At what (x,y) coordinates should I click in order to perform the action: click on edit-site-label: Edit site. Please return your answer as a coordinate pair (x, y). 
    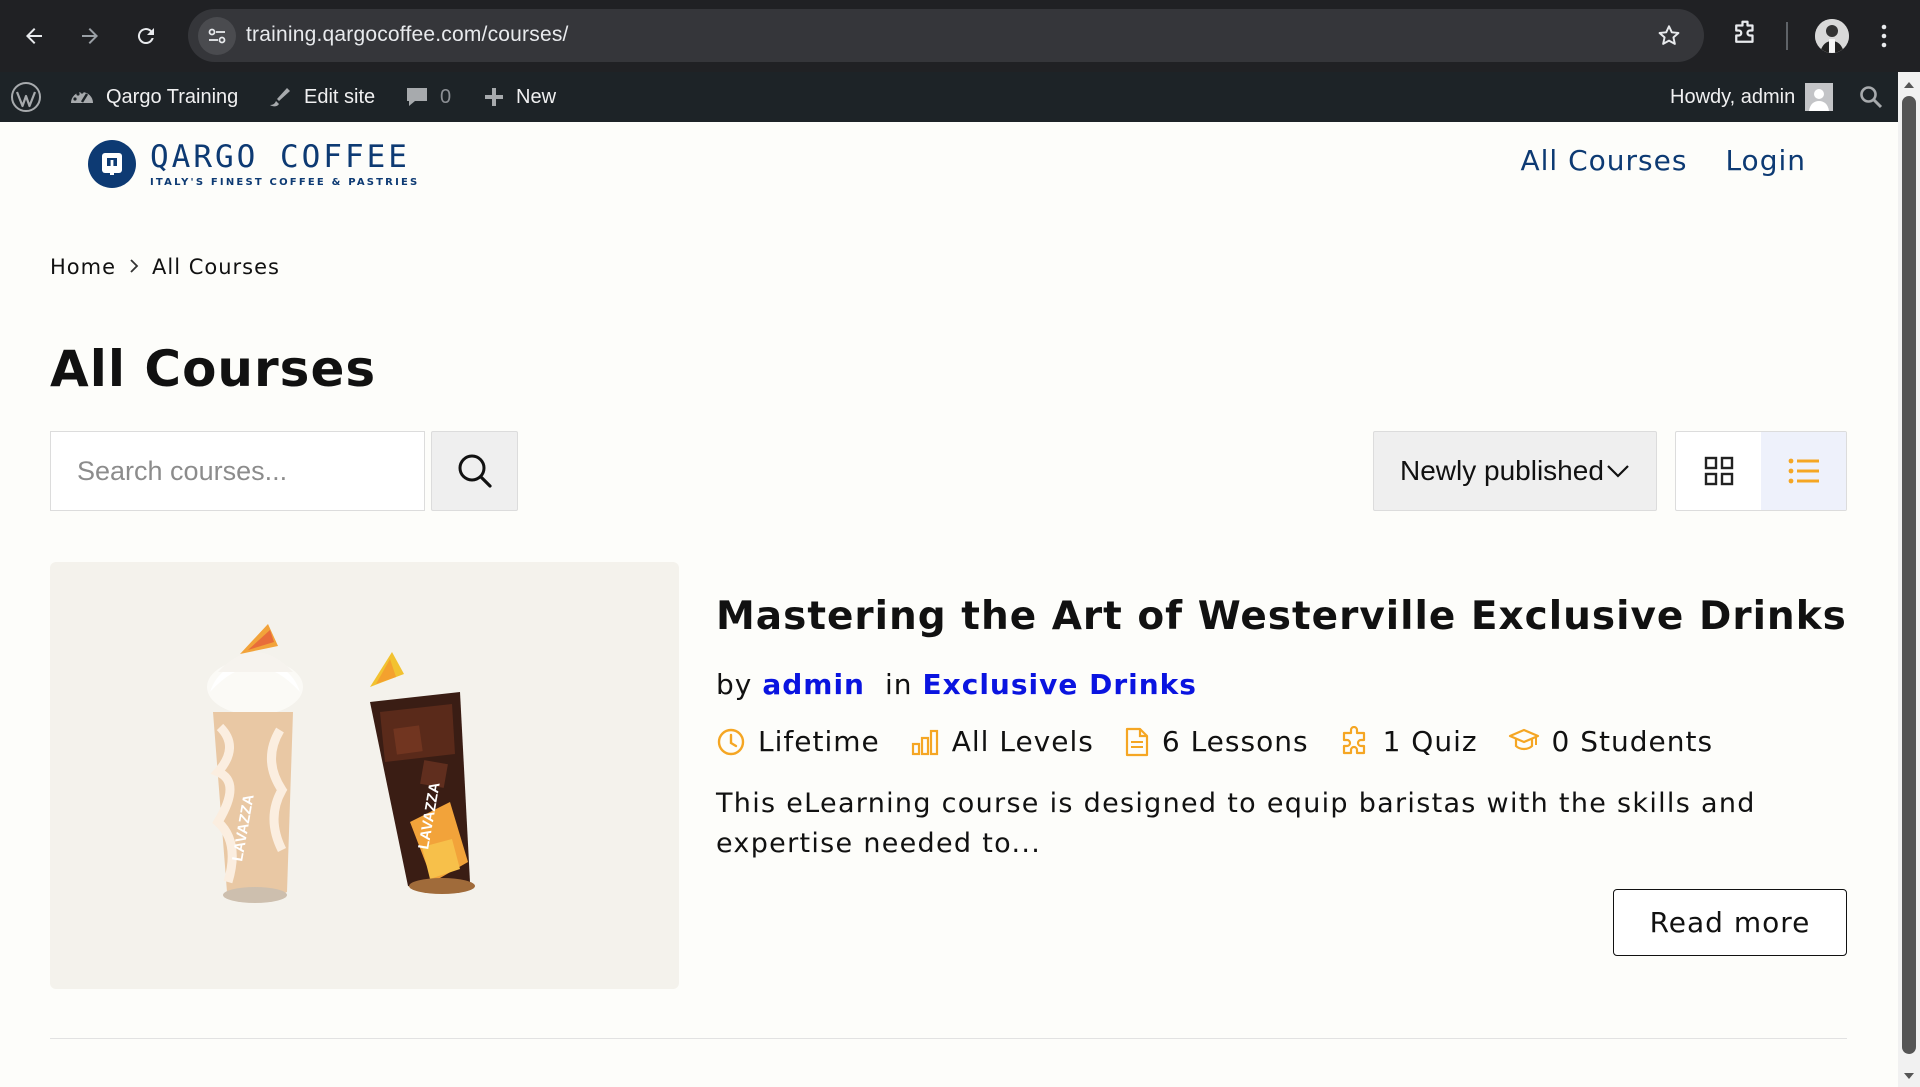
    Looking at the image, I should click on (340, 96).